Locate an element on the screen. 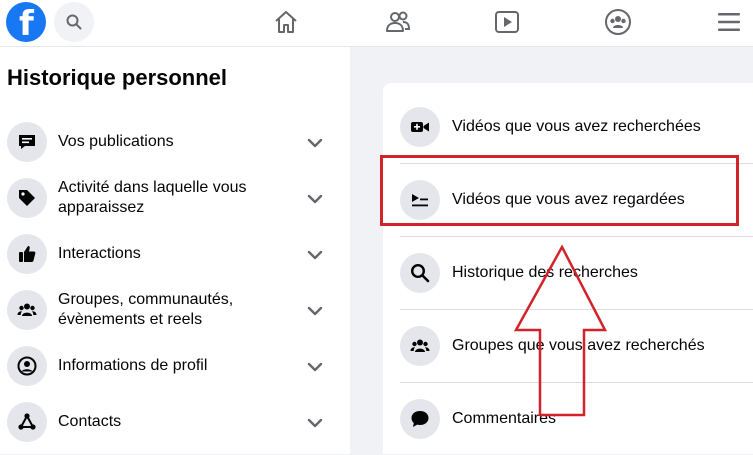 This screenshot has height=455, width=753. sidebar-item-label: Contacts is located at coordinates (90, 421).